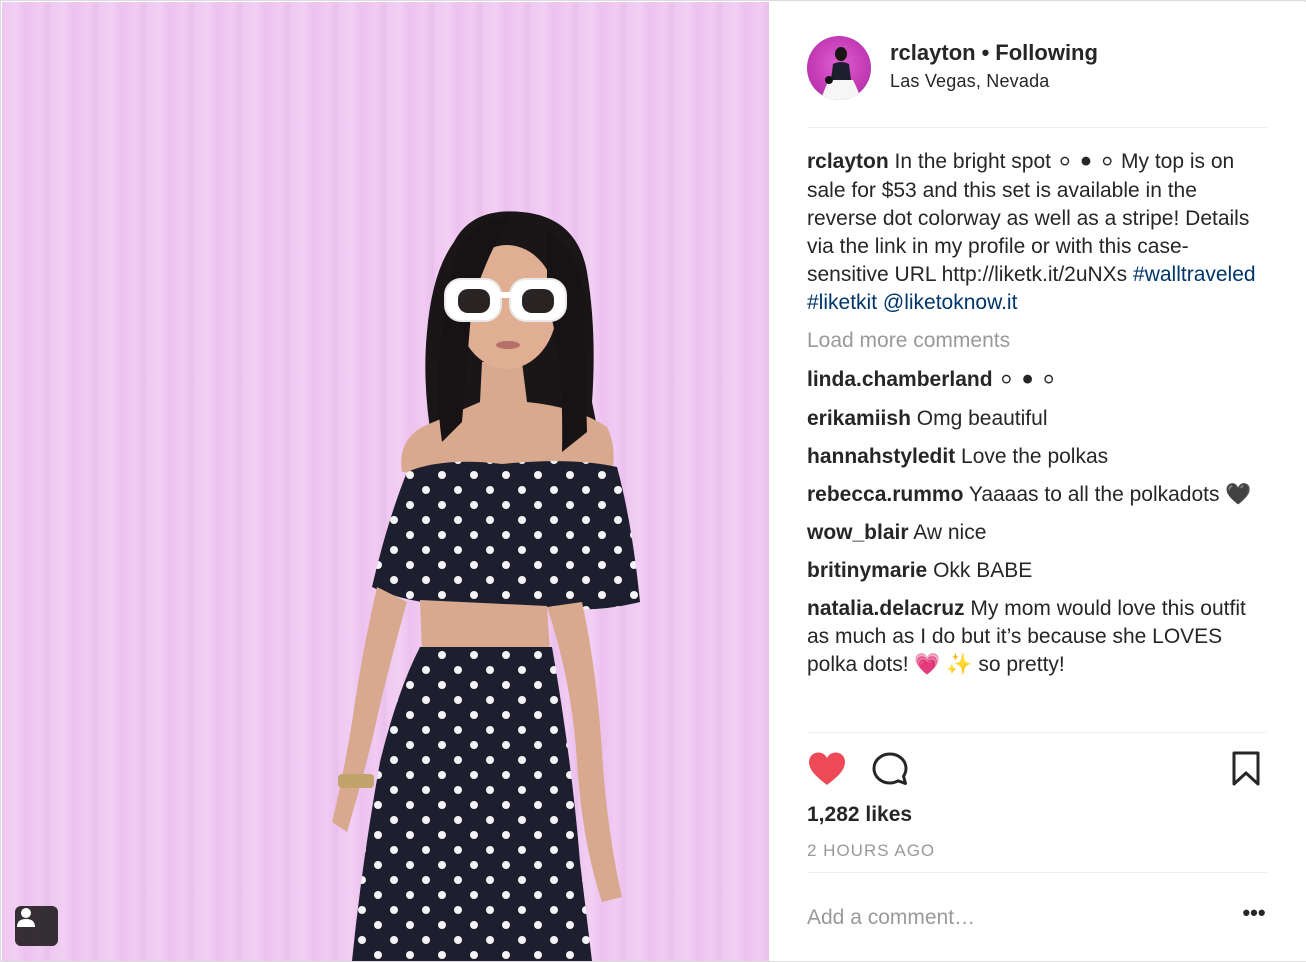  What do you see at coordinates (950, 532) in the screenshot?
I see `comment-text: Aw nice` at bounding box center [950, 532].